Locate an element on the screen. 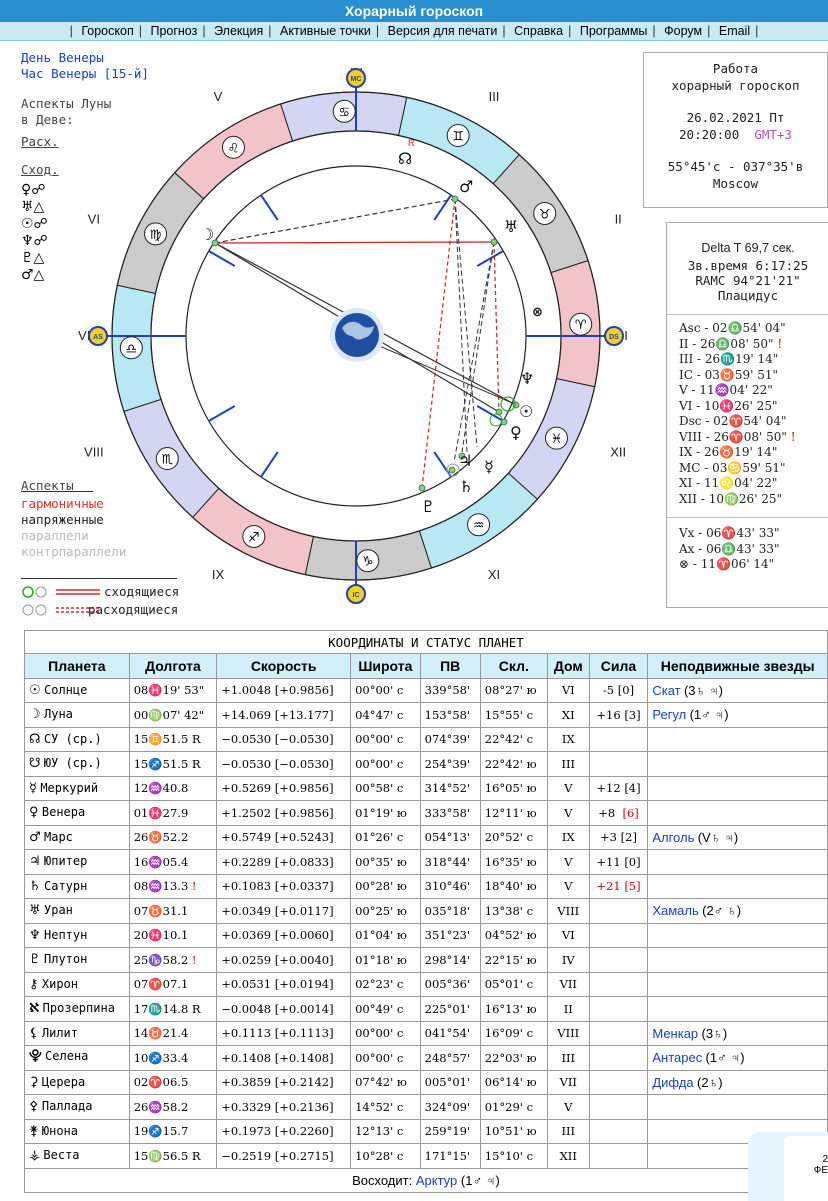 Image resolution: width=828 pixels, height=1201 pixels. applying-link: Сход. is located at coordinates (40, 170).